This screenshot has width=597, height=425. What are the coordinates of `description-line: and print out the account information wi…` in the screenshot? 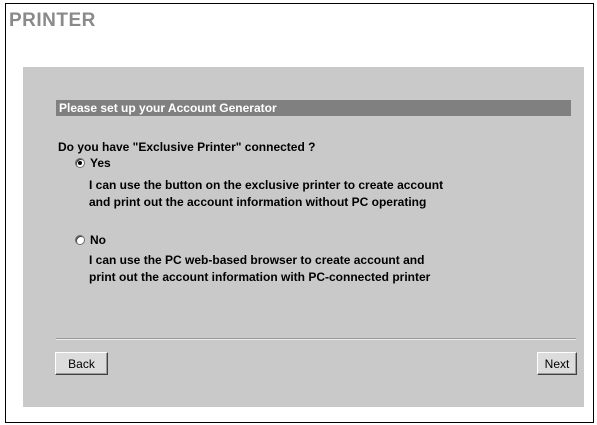 It's located at (258, 202).